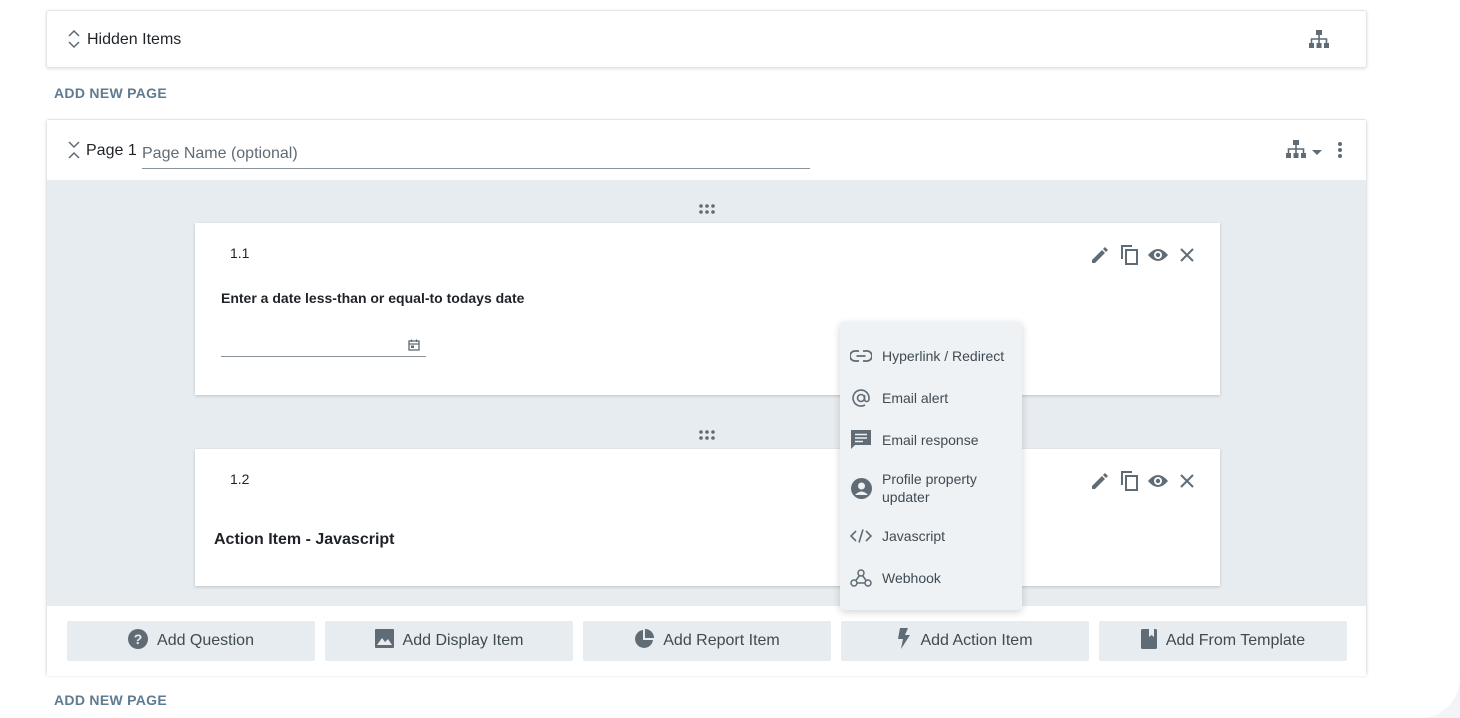 This screenshot has height=718, width=1460. What do you see at coordinates (323, 345) in the screenshot?
I see `date-input` at bounding box center [323, 345].